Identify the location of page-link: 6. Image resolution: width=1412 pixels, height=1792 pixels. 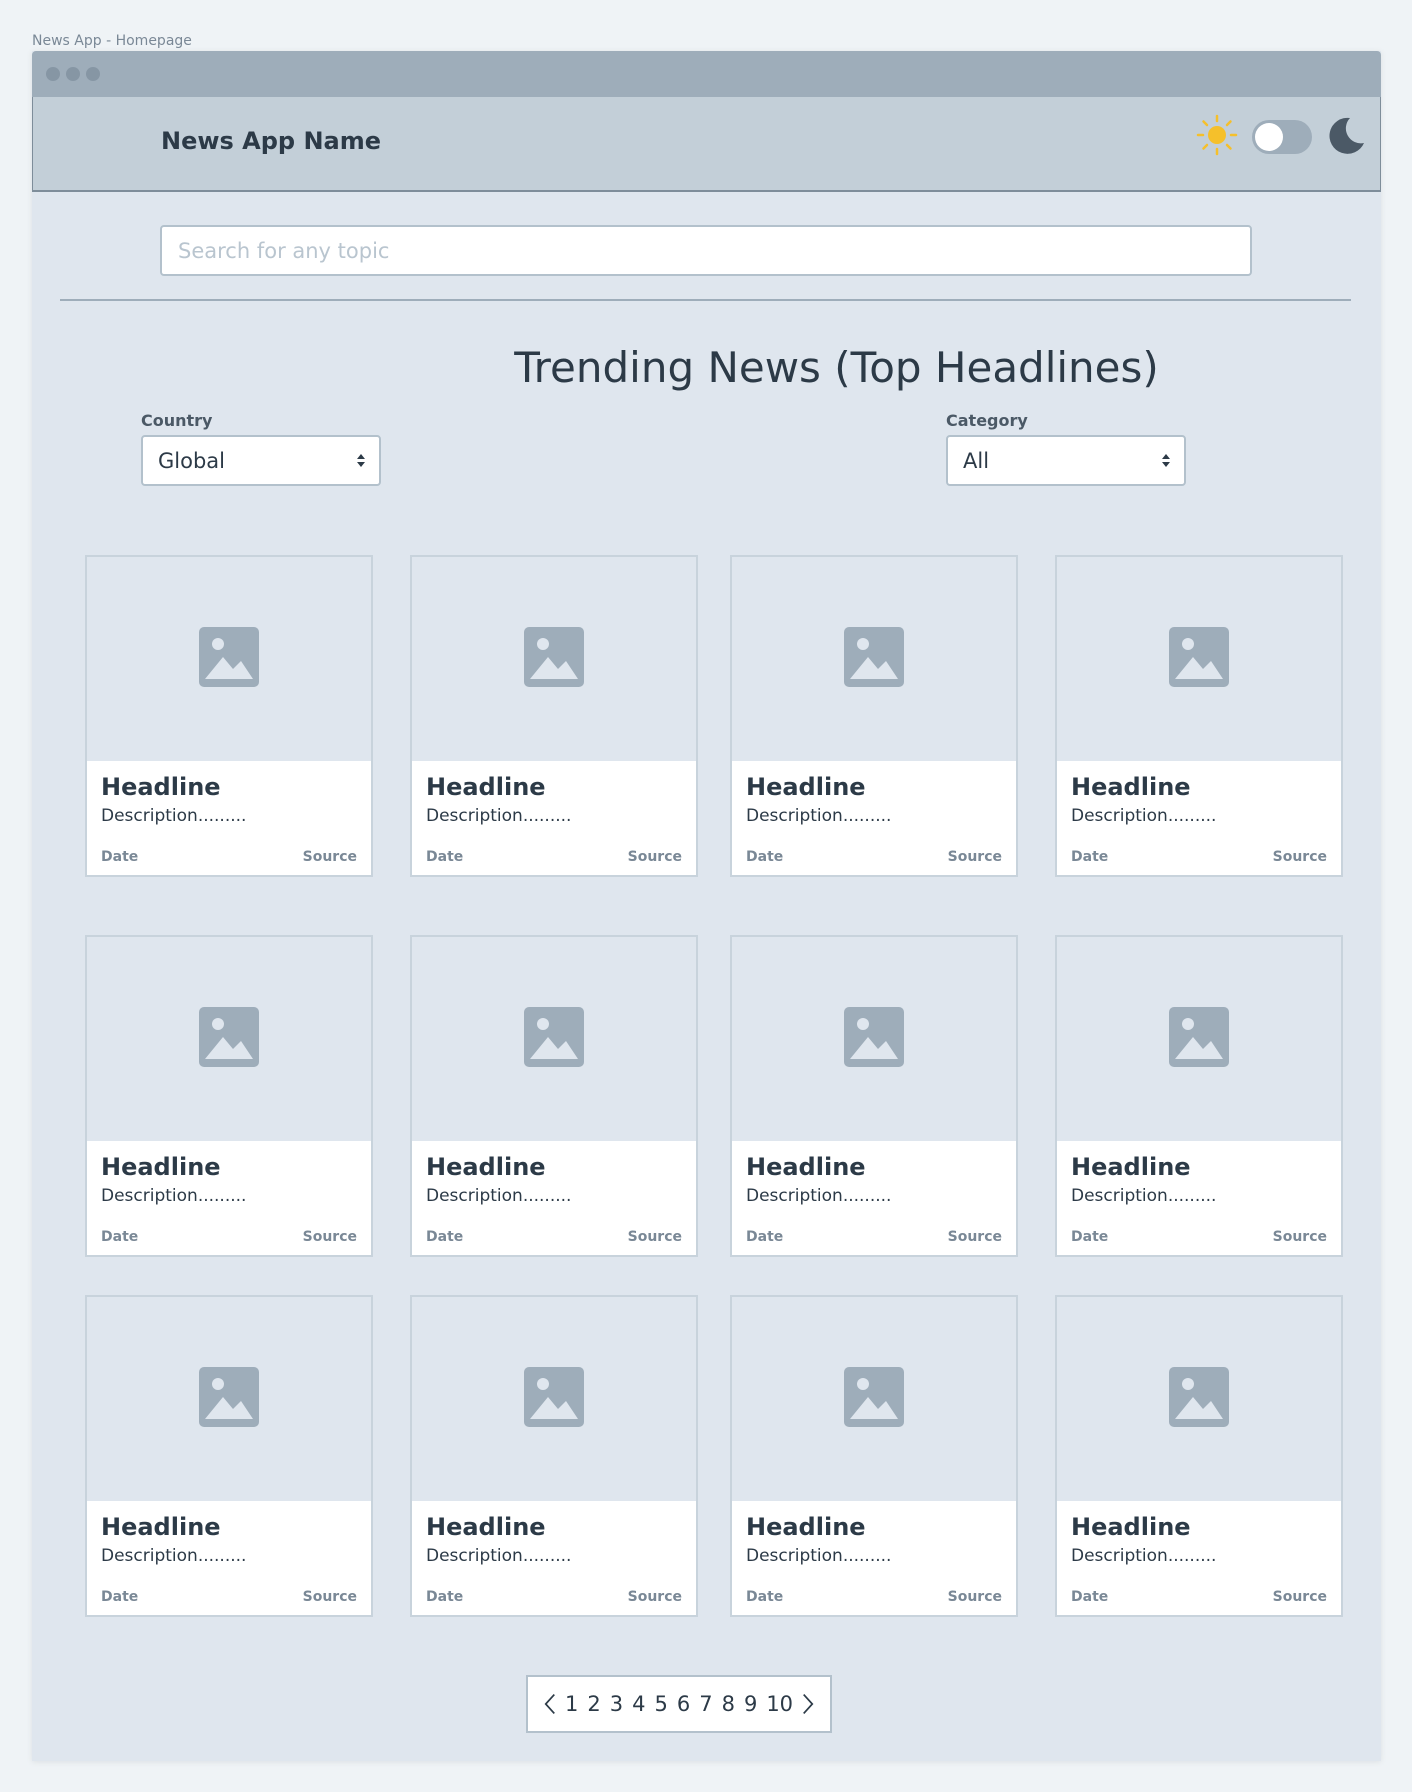
(683, 1704).